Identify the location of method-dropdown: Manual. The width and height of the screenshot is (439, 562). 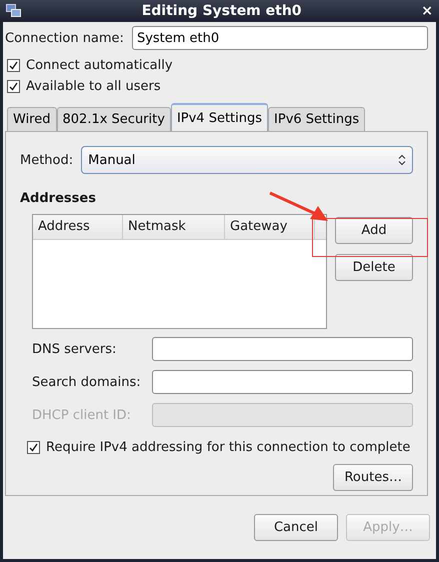
(247, 160).